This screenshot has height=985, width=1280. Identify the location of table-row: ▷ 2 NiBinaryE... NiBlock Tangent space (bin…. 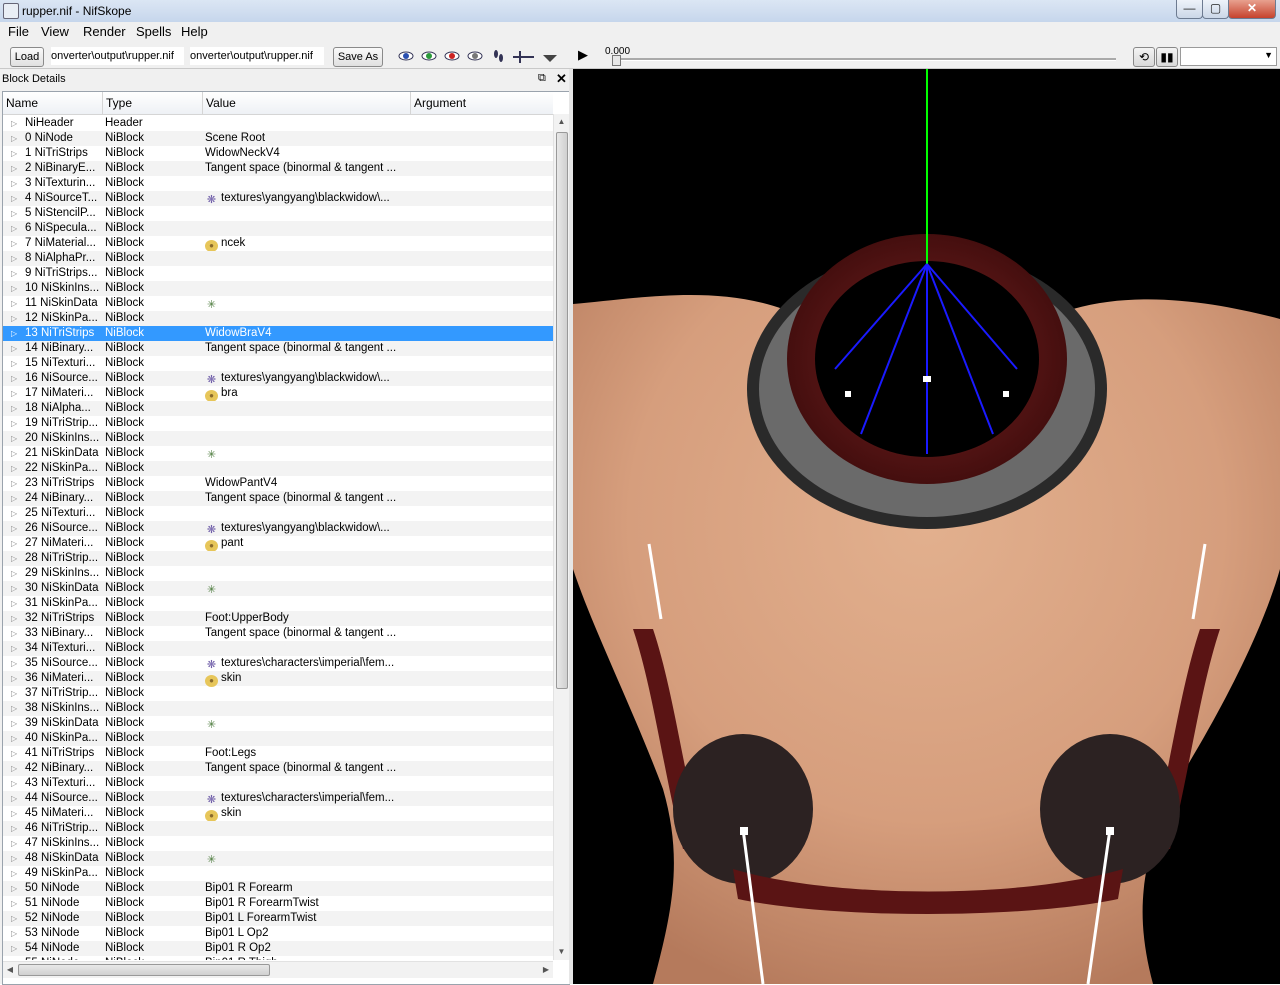
(278, 168).